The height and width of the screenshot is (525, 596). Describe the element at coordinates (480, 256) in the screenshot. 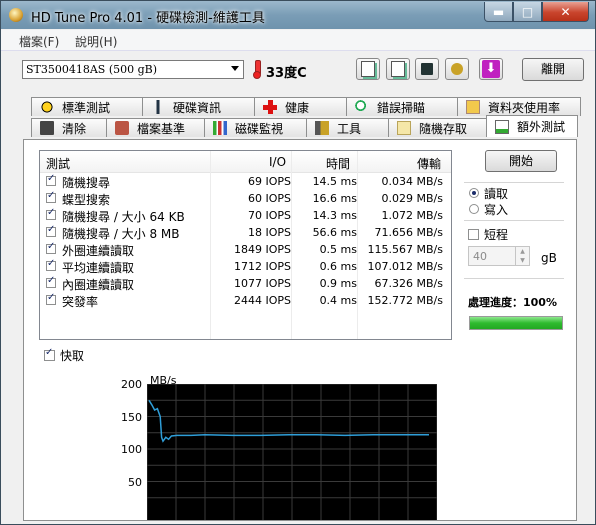

I see `size-value: 40` at that location.